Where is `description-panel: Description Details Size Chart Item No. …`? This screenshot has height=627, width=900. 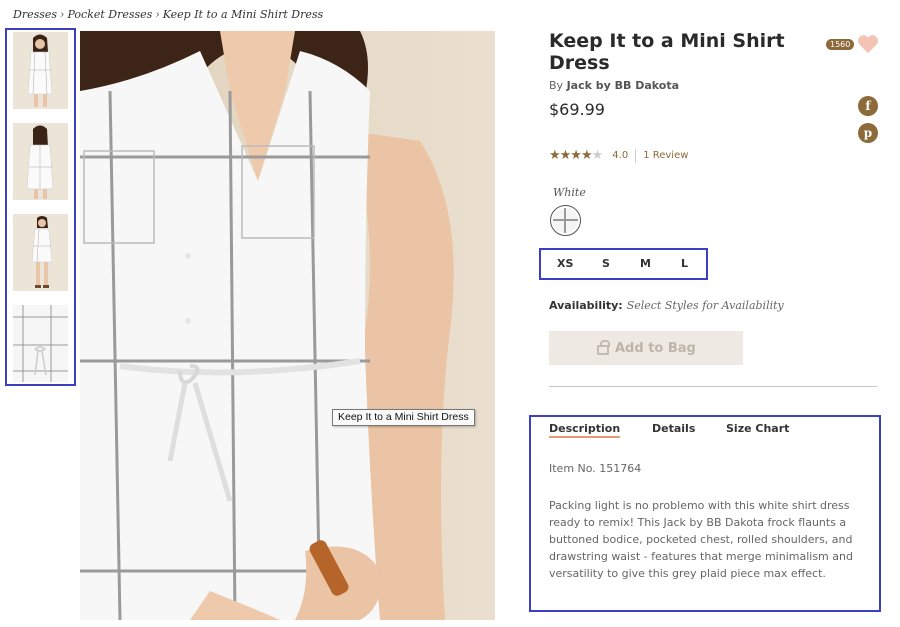 description-panel: Description Details Size Chart Item No. … is located at coordinates (705, 513).